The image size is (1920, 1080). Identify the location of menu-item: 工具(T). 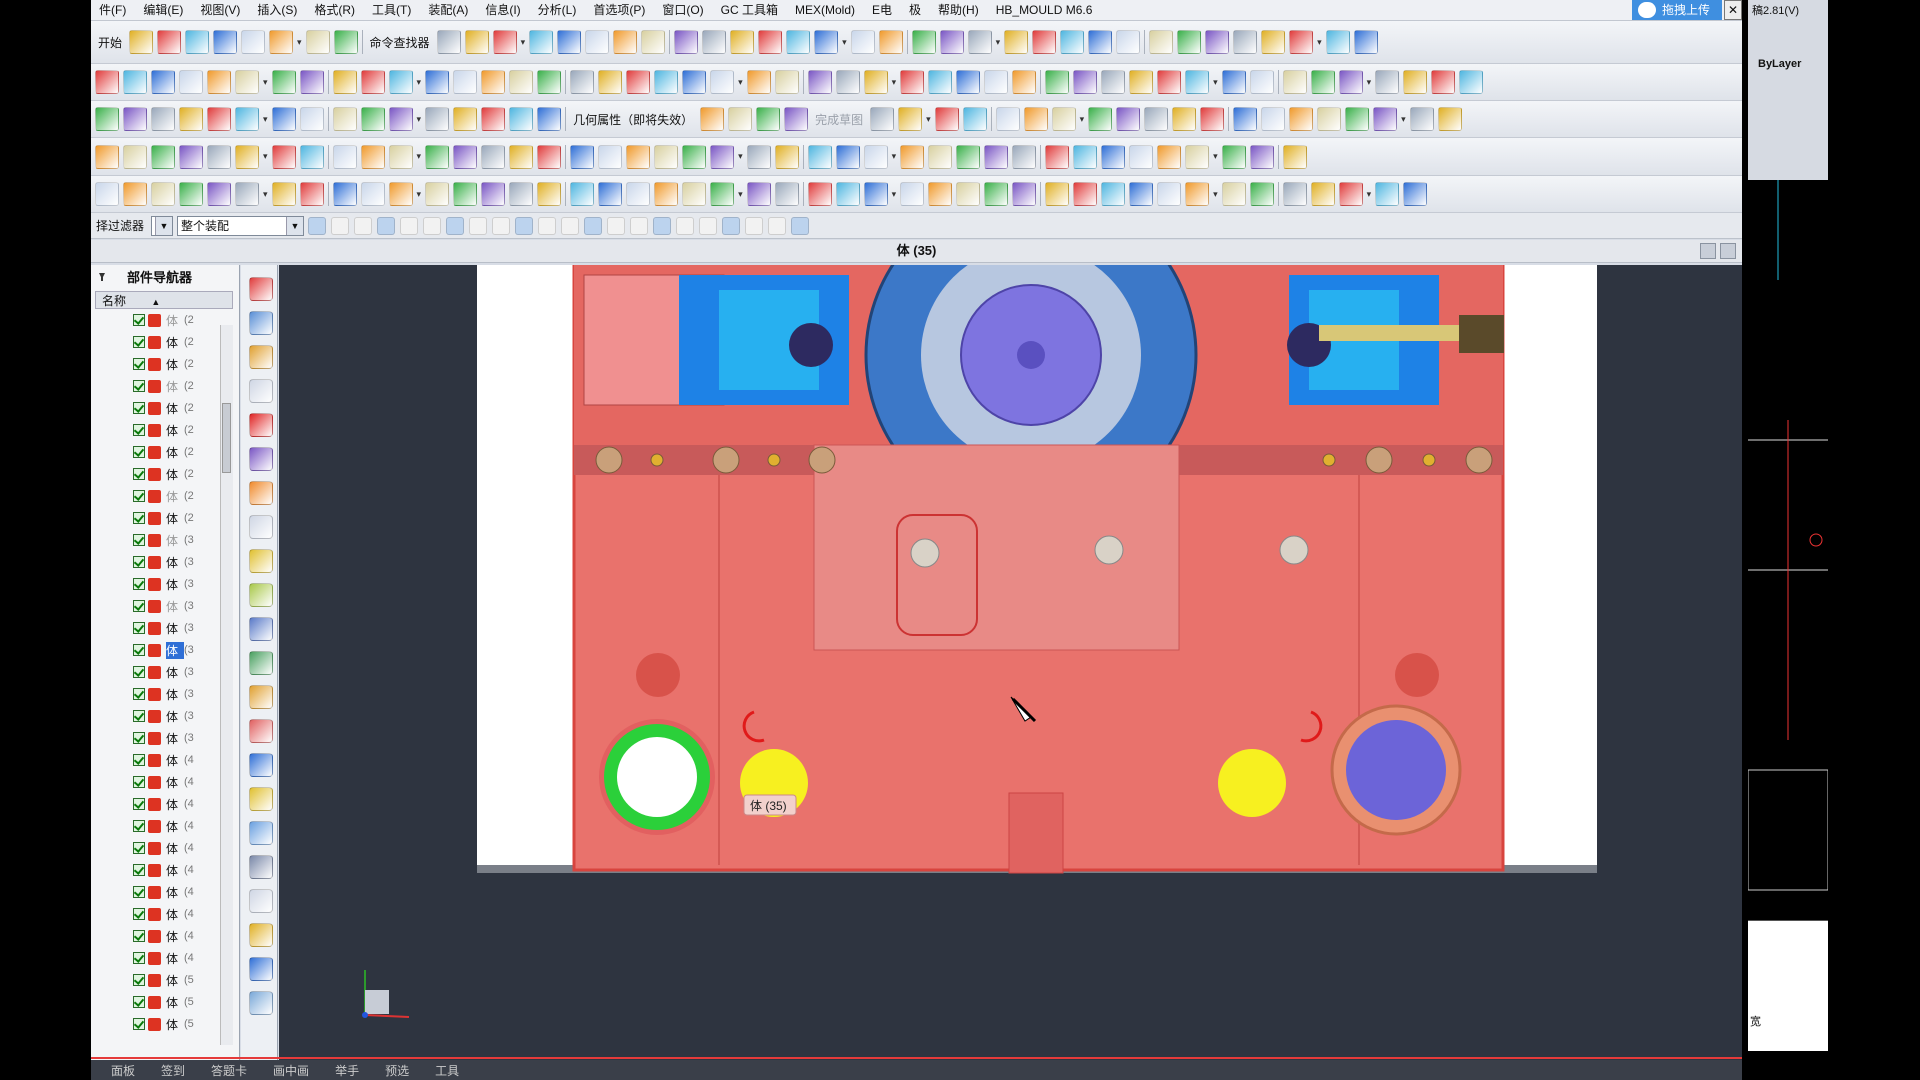
(392, 10).